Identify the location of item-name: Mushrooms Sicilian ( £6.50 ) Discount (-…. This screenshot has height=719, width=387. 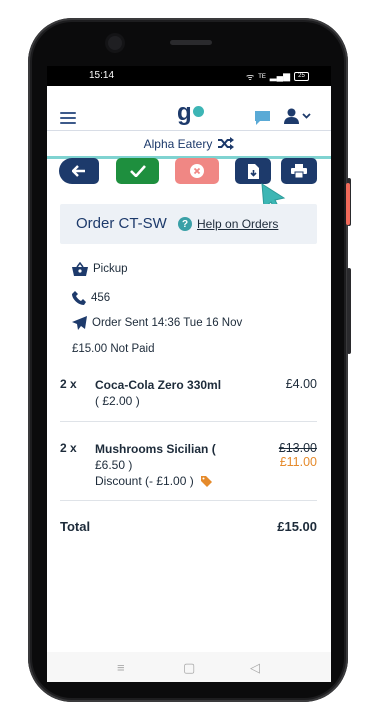
(160, 465).